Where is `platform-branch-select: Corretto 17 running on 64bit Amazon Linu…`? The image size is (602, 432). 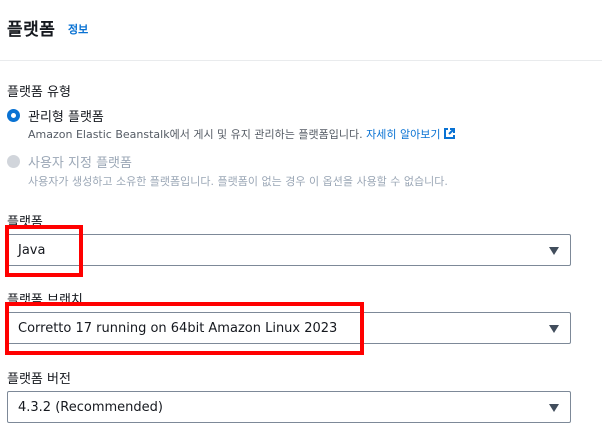
platform-branch-select: Corretto 17 running on 64bit Amazon Linu… is located at coordinates (289, 328).